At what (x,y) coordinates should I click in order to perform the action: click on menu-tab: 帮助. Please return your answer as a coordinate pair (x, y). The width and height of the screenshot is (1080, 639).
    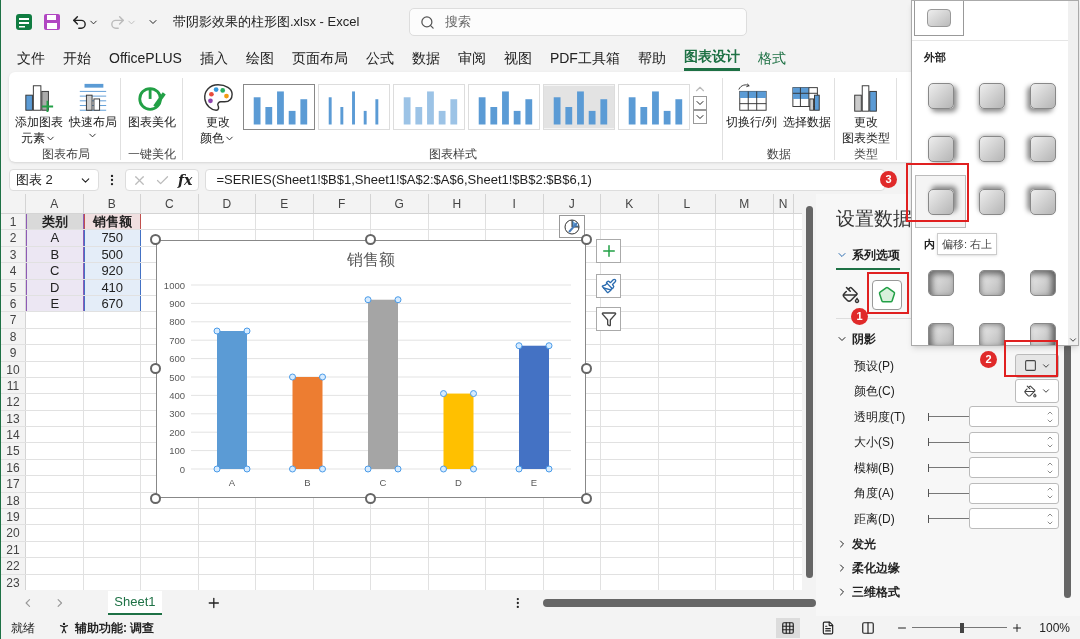
    Looking at the image, I should click on (651, 58).